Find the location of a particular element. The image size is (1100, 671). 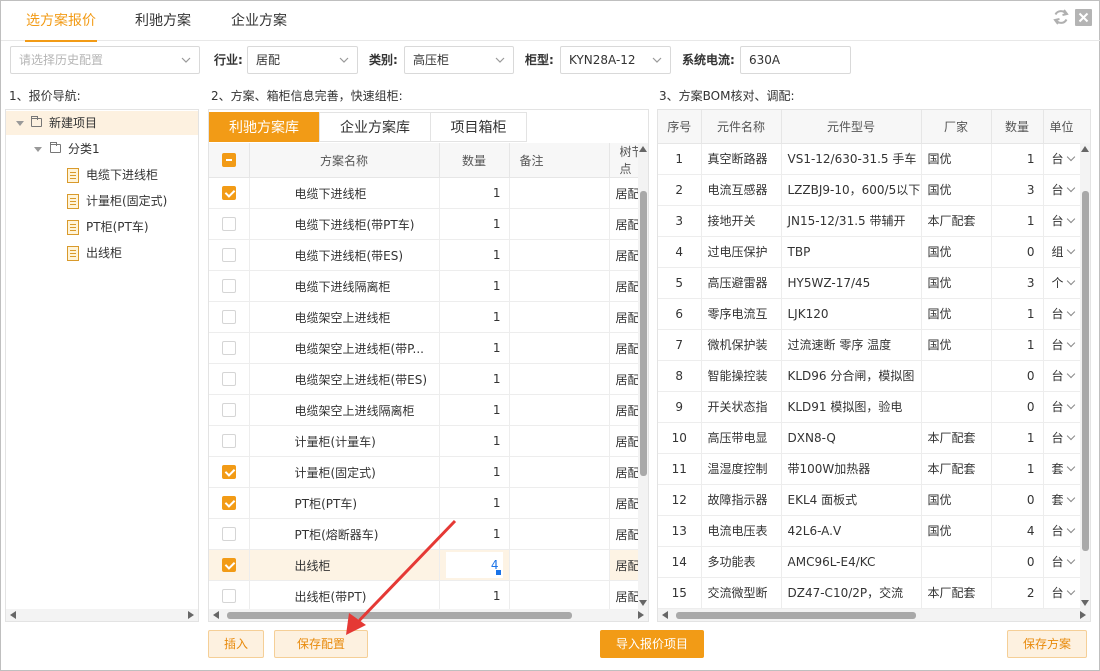

component-model-cell: JN15-12/31.5 带辅开 is located at coordinates (851, 221).